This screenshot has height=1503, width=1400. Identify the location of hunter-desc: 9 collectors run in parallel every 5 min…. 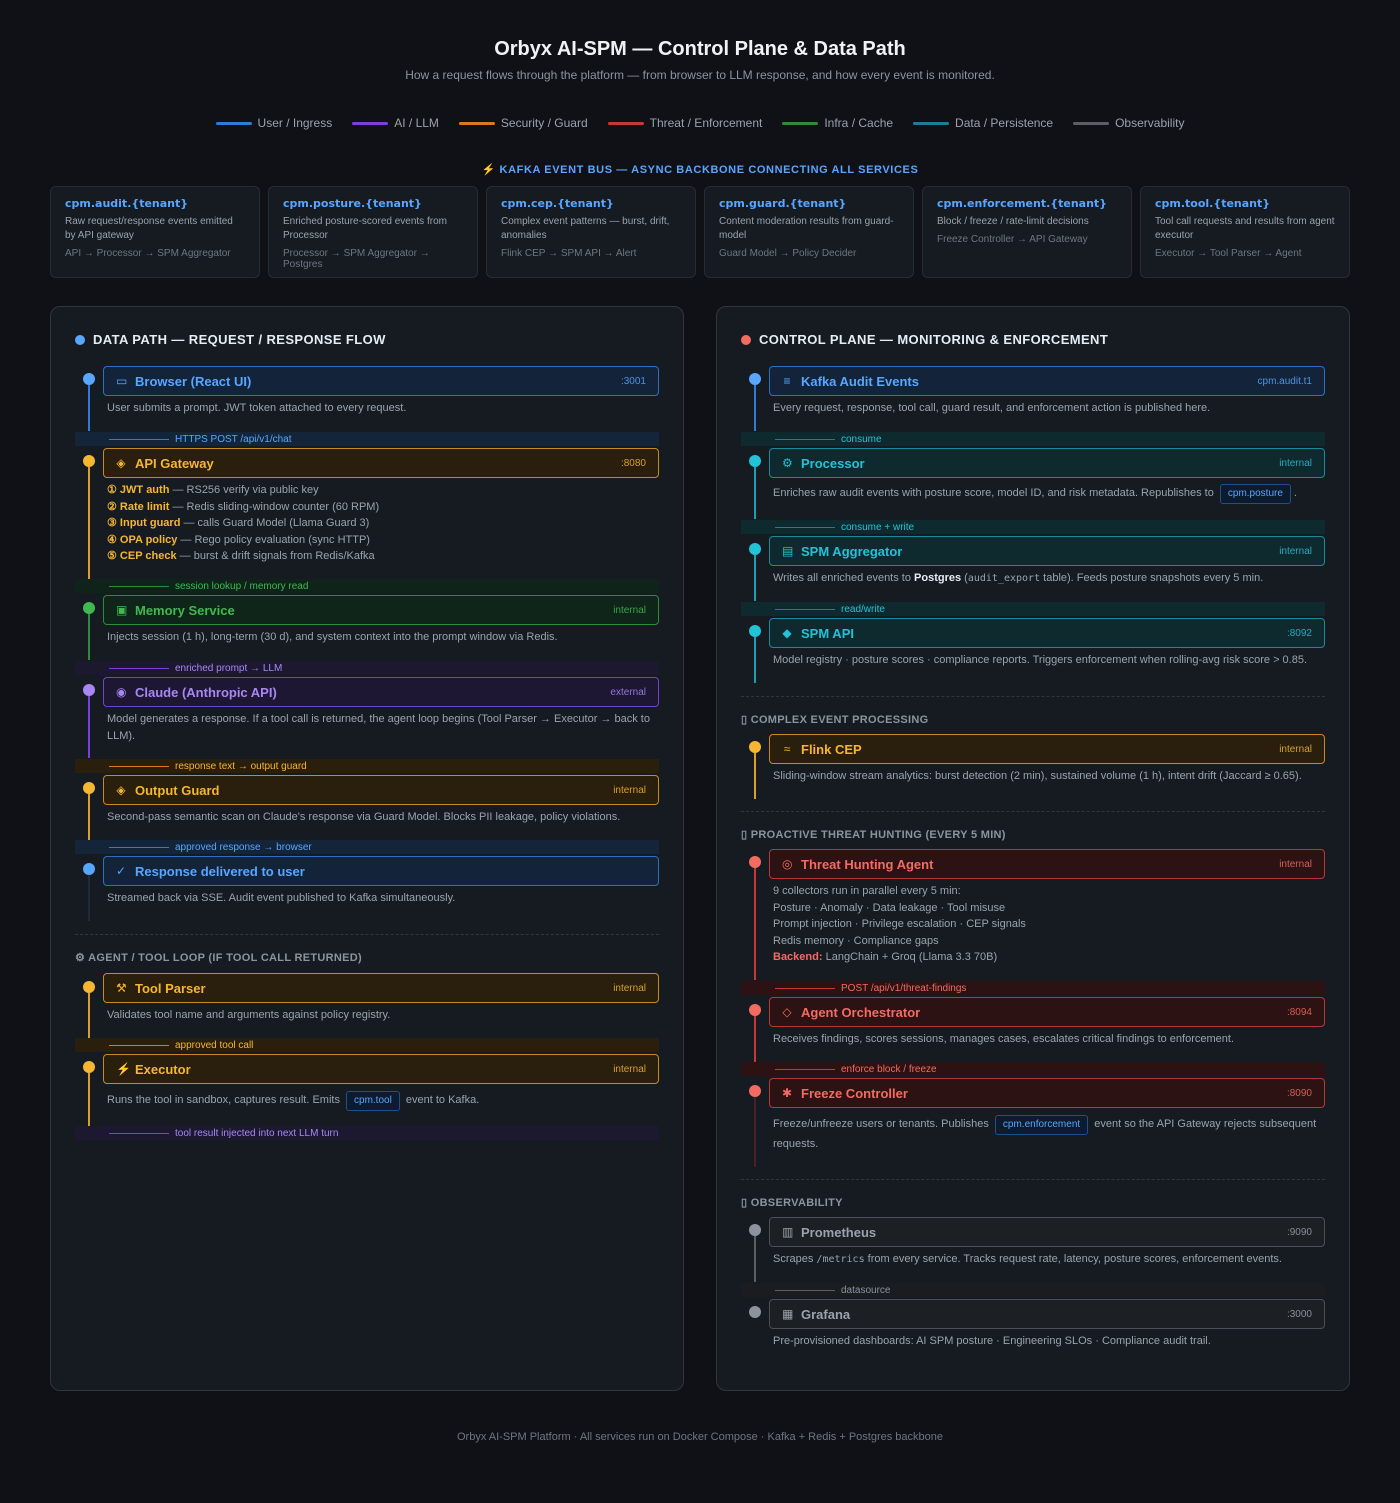
(1053, 924).